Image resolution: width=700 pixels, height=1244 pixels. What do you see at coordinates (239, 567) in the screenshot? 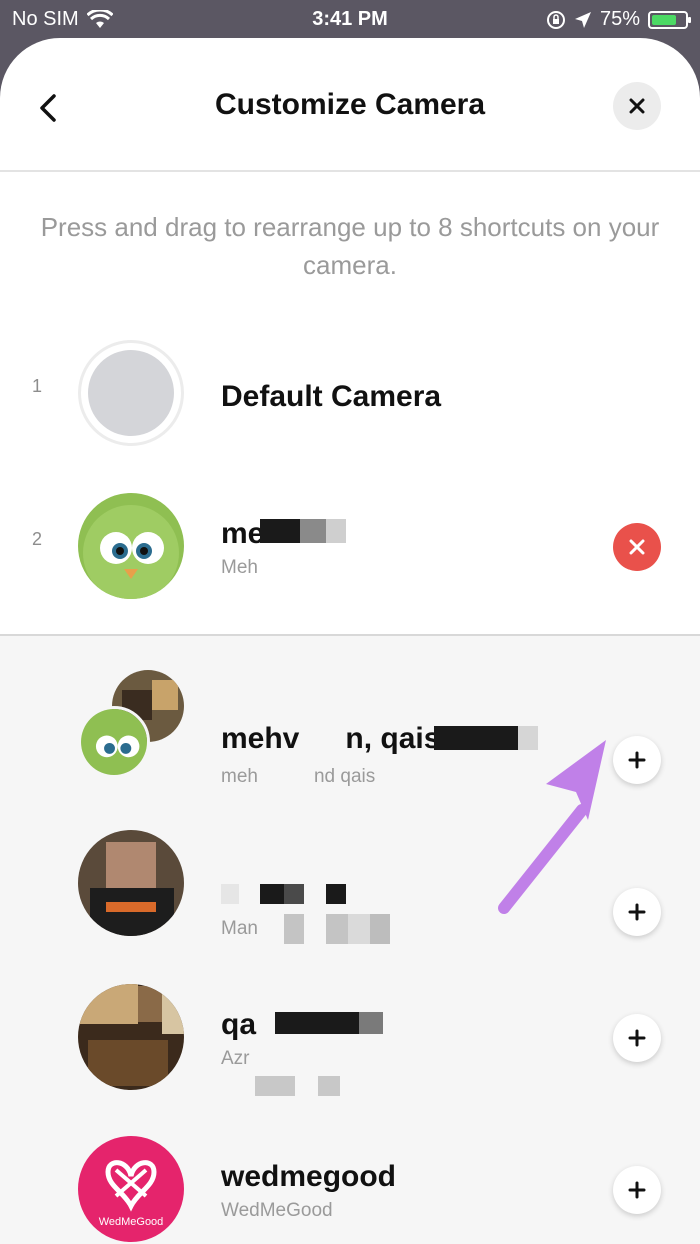
I see `shortcut-subtitle: Meh` at bounding box center [239, 567].